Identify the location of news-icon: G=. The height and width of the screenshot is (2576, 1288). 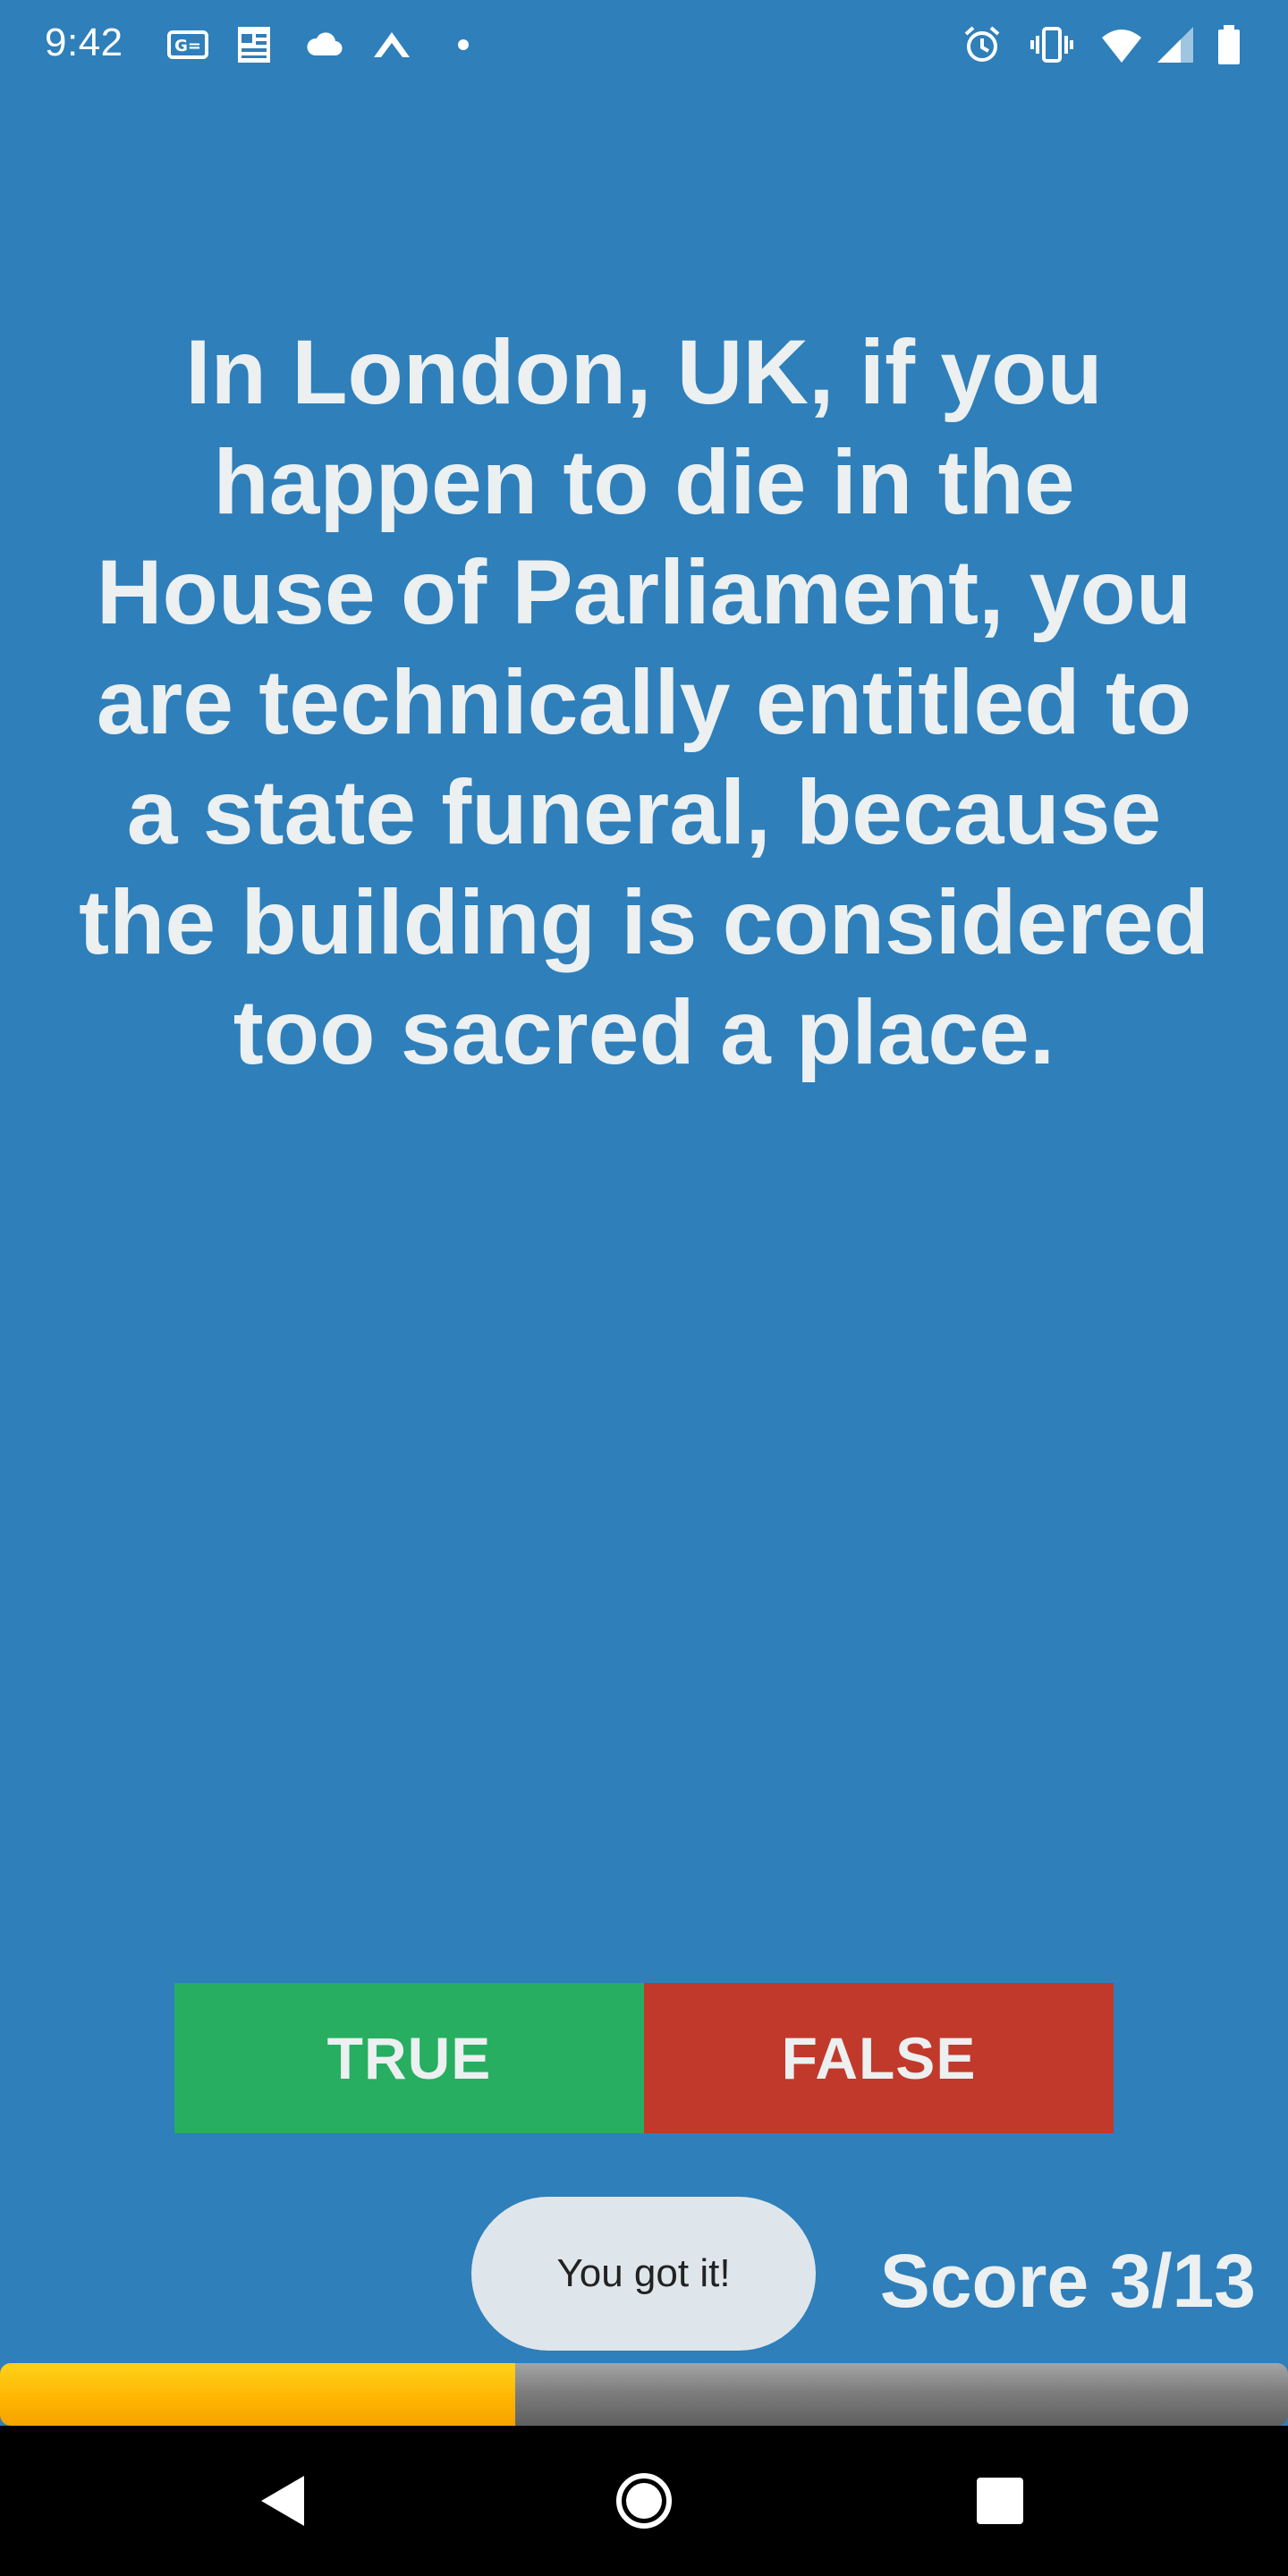
(187, 44).